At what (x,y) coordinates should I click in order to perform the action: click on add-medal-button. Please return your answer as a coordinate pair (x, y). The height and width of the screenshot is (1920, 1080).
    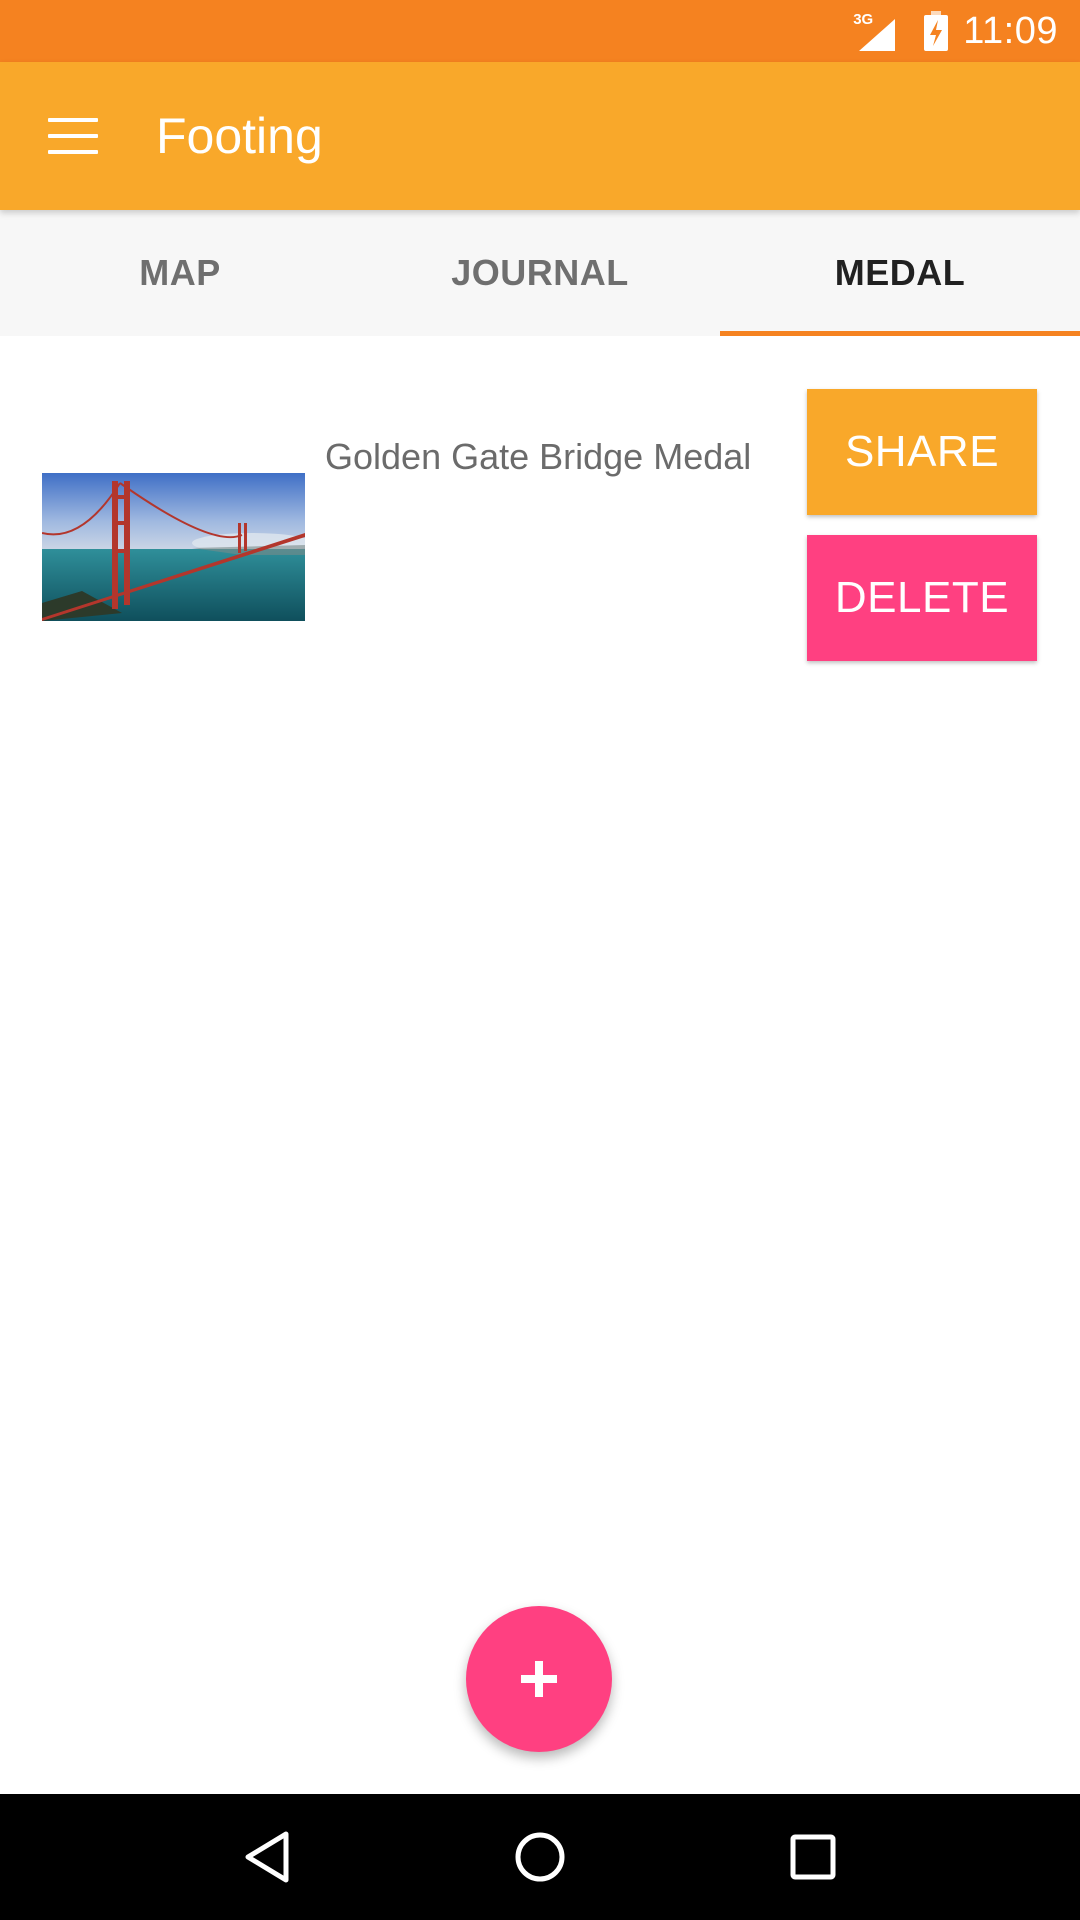
    Looking at the image, I should click on (539, 1679).